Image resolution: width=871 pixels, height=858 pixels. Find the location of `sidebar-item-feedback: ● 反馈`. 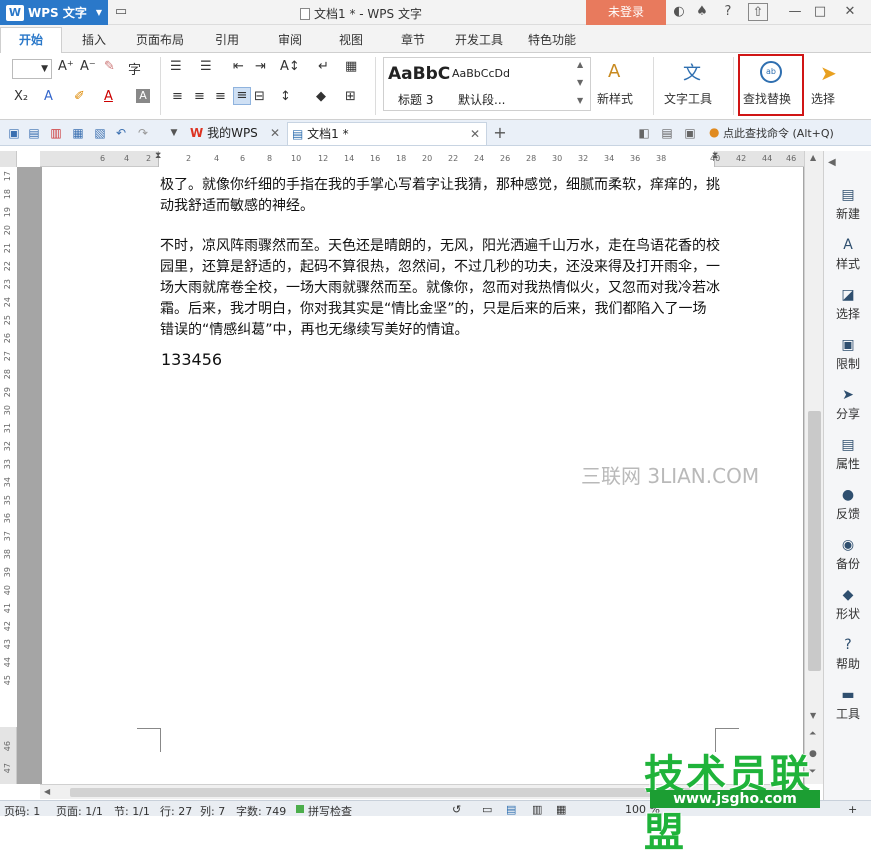

sidebar-item-feedback: ● 反馈 is located at coordinates (847, 504).